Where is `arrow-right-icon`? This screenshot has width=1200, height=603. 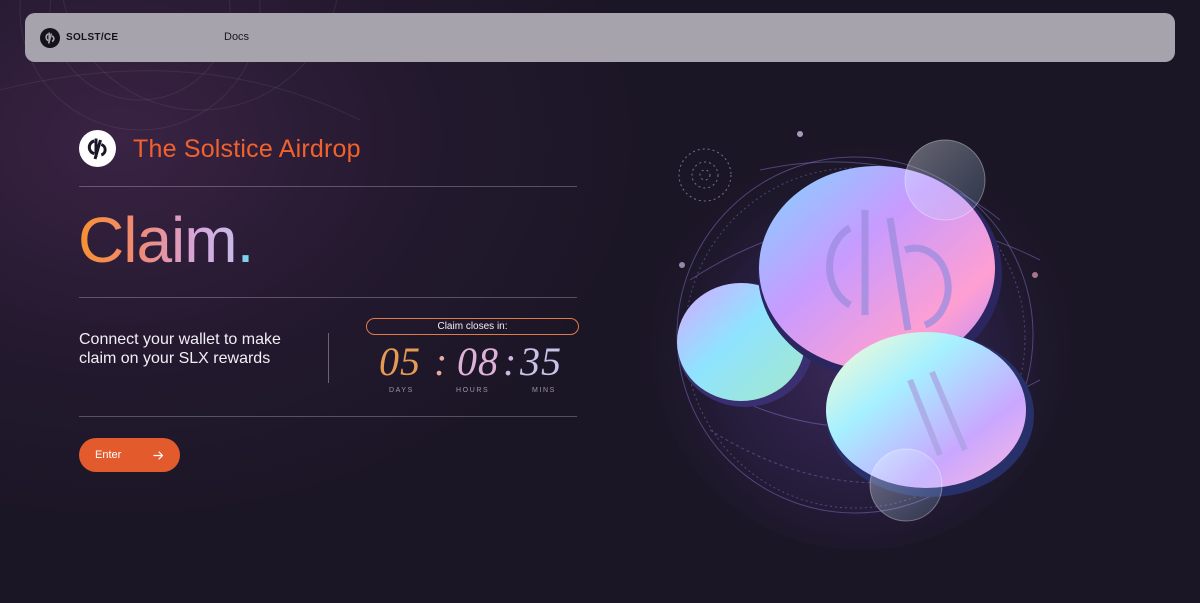
arrow-right-icon is located at coordinates (158, 455).